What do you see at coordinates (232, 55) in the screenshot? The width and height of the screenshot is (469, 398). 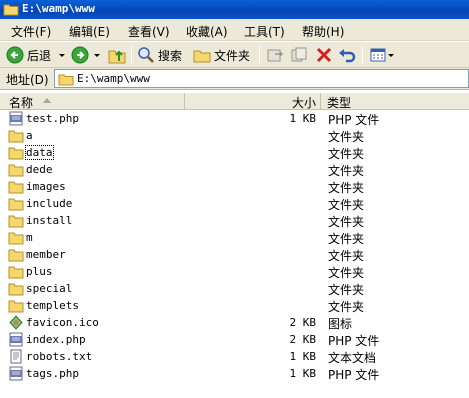 I see `folders-button: 文件夹` at bounding box center [232, 55].